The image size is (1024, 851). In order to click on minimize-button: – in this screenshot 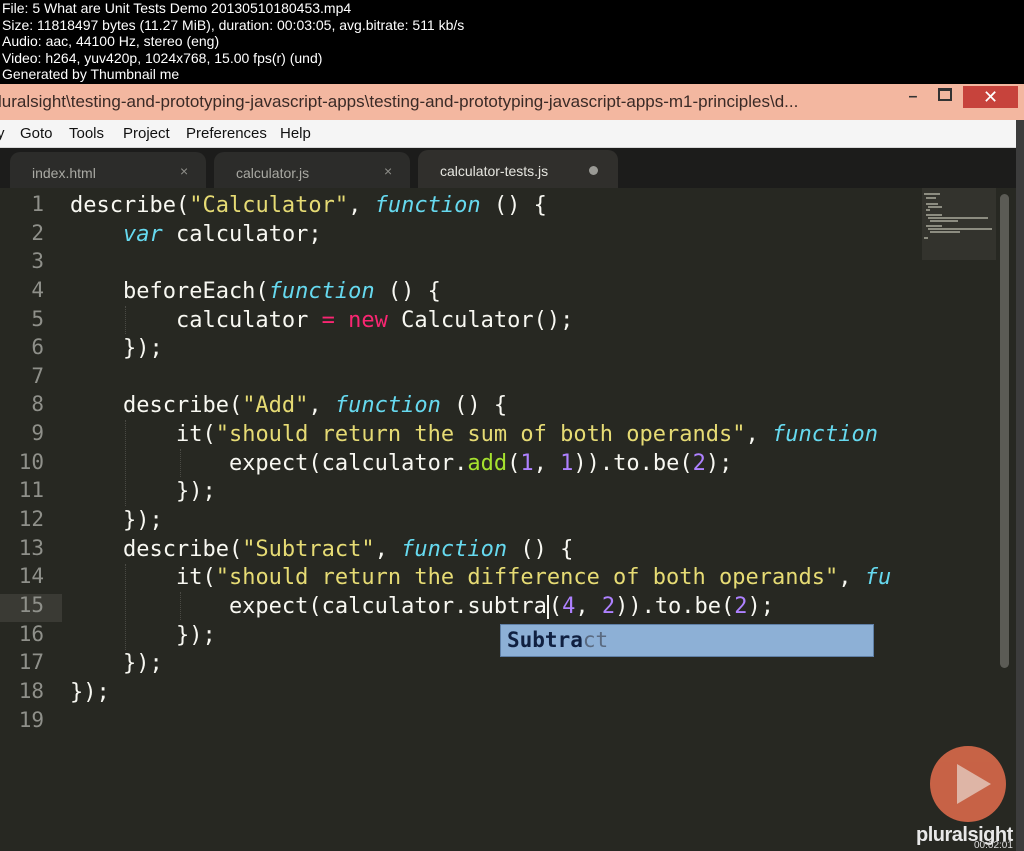, I will do `click(913, 97)`.